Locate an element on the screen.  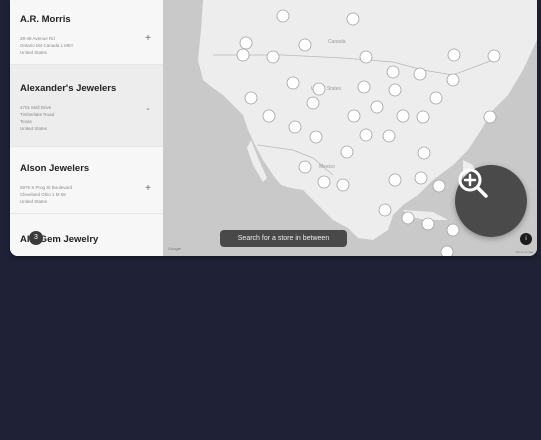
map-label-canada: Canada is located at coordinates (337, 42).